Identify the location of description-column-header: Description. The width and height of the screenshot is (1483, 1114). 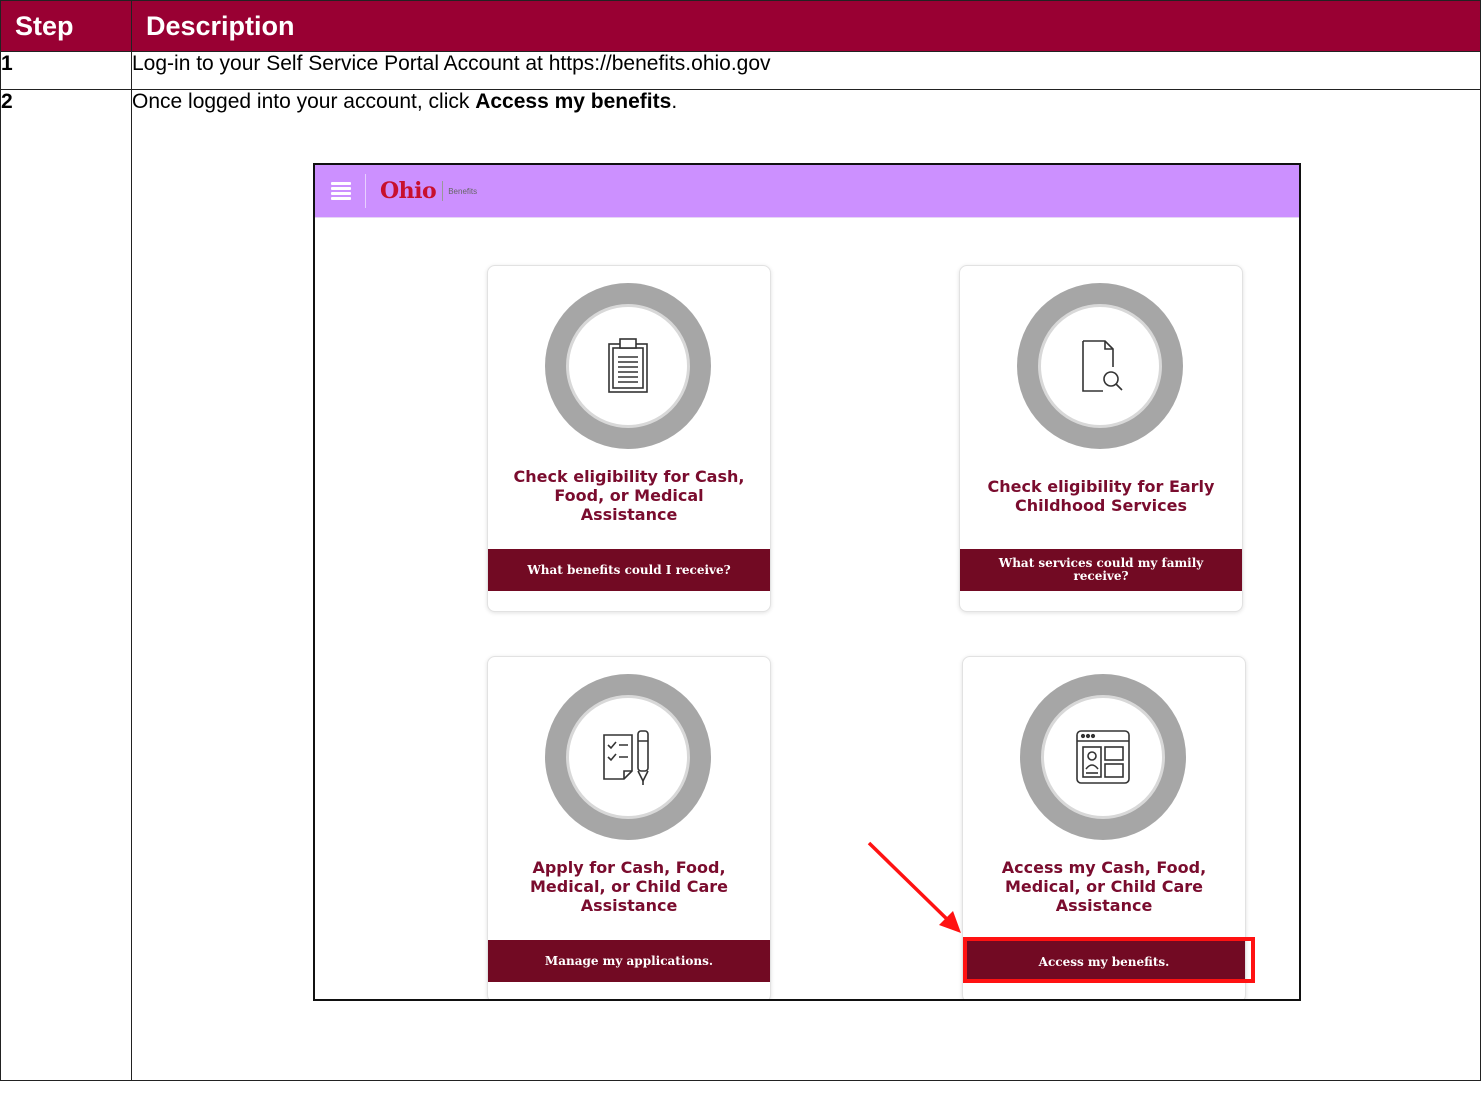
(806, 26).